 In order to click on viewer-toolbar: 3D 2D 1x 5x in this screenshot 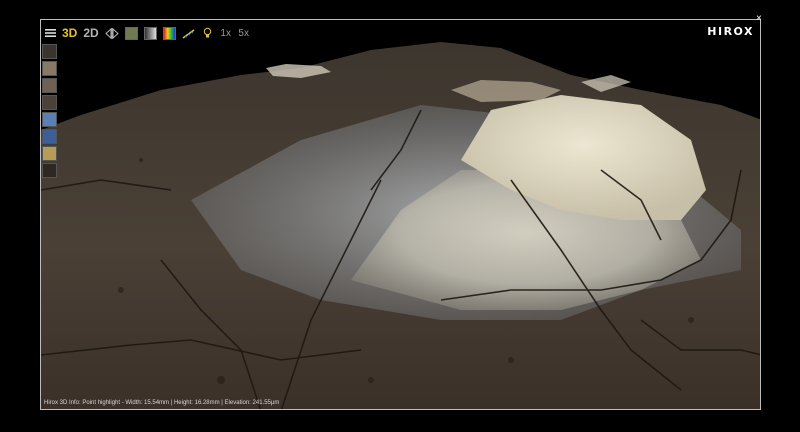, I will do `click(147, 33)`.